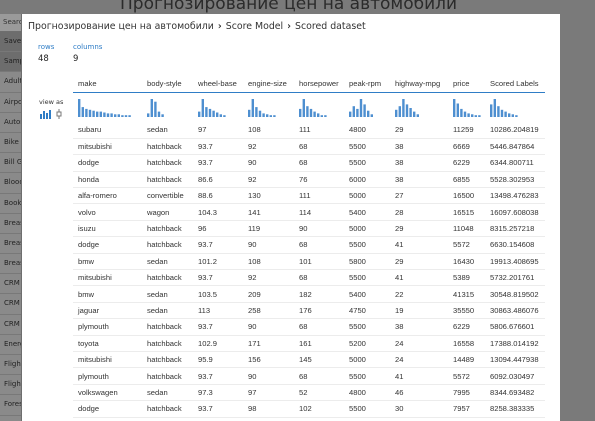 This screenshot has width=595, height=421. What do you see at coordinates (107, 196) in the screenshot?
I see `table-cell: alfa-romero` at bounding box center [107, 196].